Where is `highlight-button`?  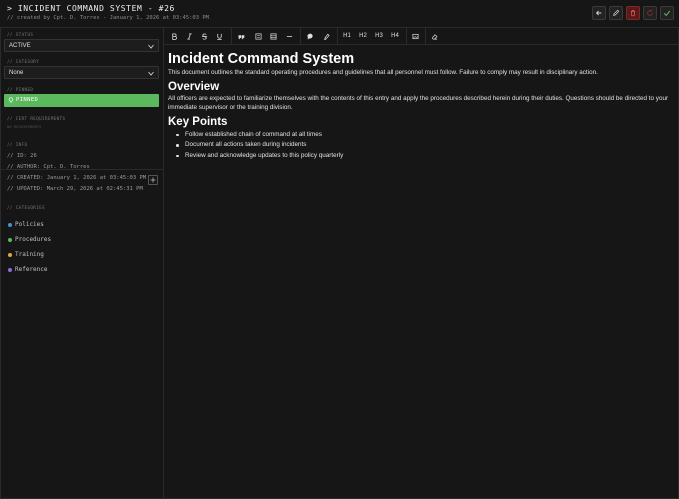 highlight-button is located at coordinates (326, 36).